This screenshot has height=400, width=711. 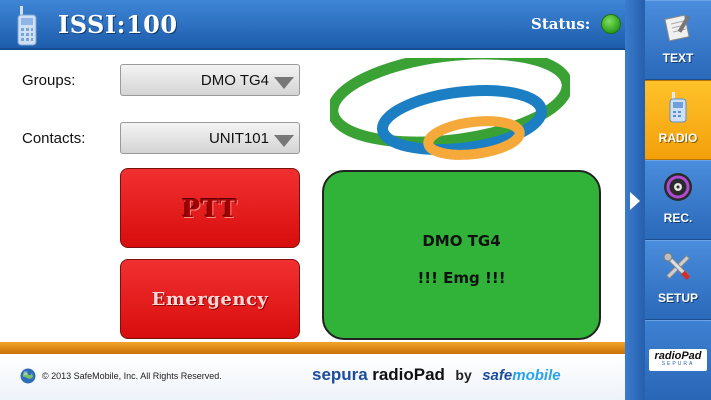 I want to click on radiopad-logo: radioPad SEPURA, so click(x=678, y=360).